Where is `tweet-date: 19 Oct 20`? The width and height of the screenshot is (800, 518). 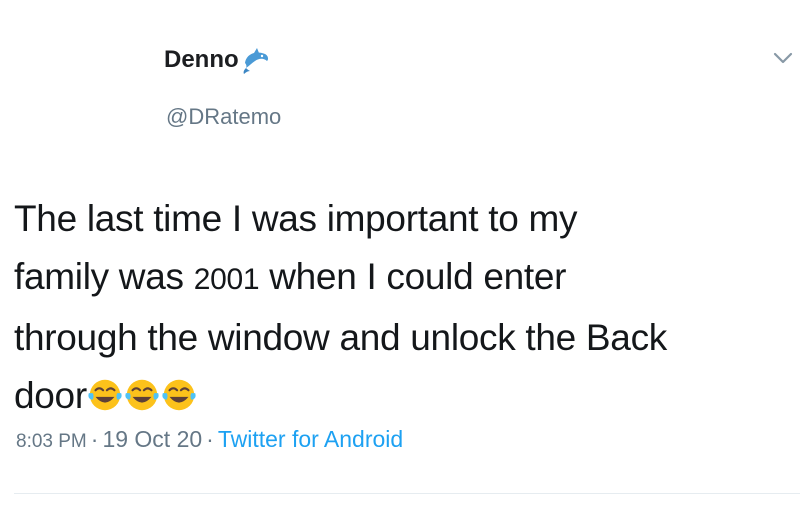 tweet-date: 19 Oct 20 is located at coordinates (152, 439).